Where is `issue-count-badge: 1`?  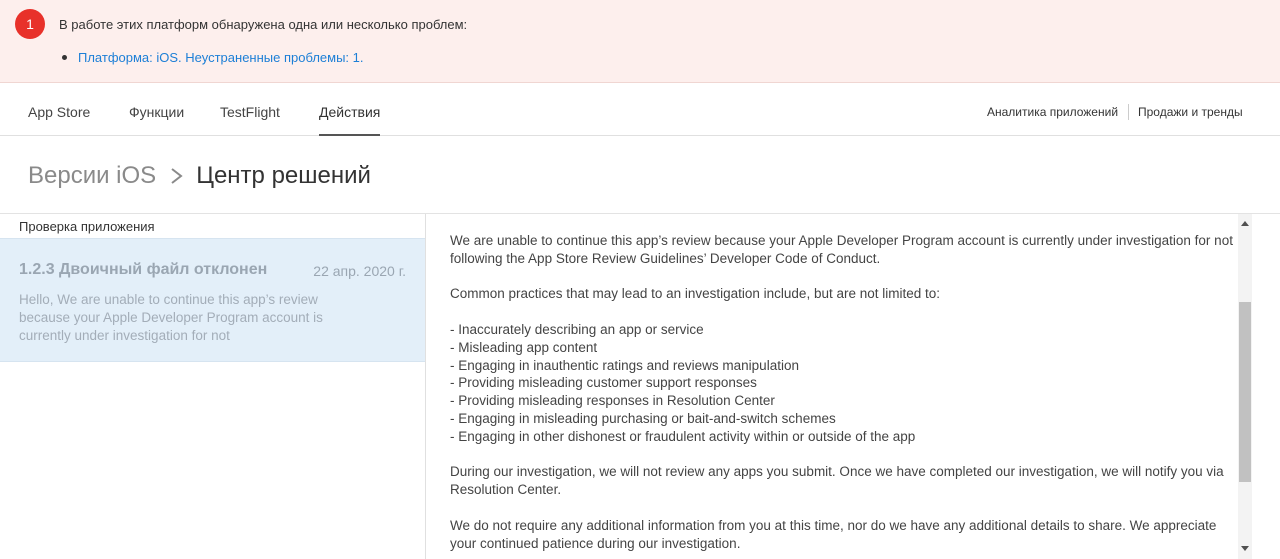
issue-count-badge: 1 is located at coordinates (30, 24).